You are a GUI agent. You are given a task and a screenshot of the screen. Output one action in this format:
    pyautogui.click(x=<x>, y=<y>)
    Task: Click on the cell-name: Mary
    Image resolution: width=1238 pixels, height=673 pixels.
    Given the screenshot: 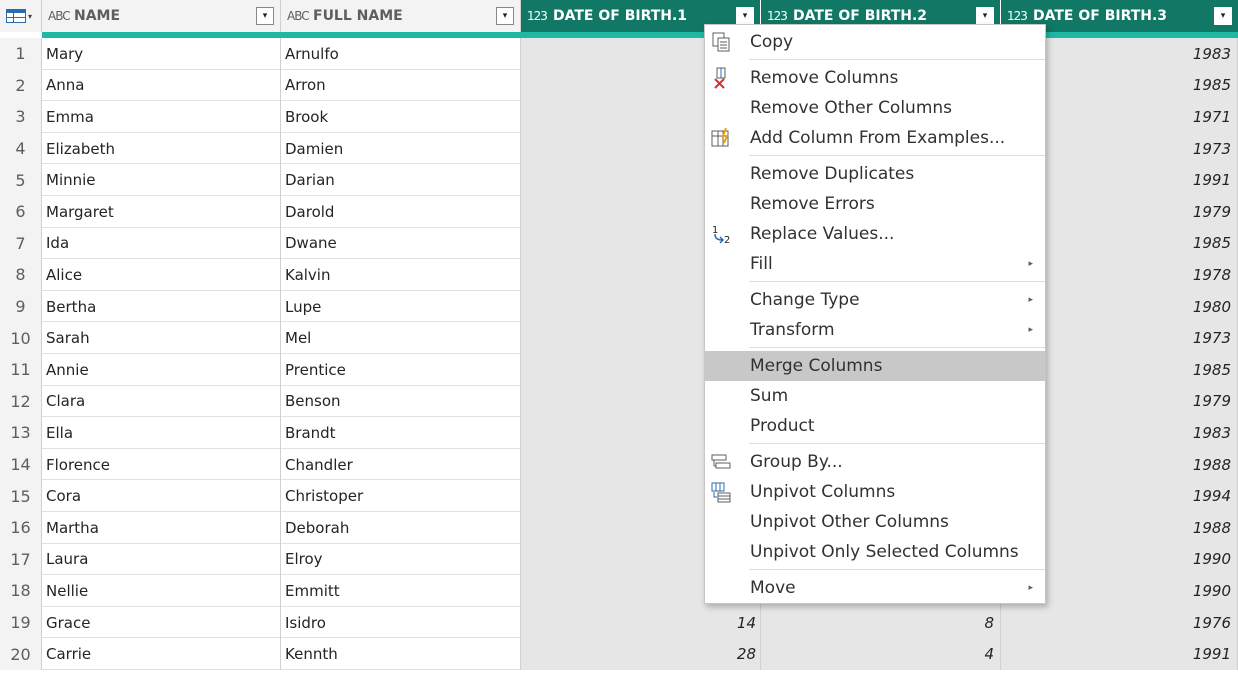 What is the action you would take?
    pyautogui.click(x=161, y=54)
    